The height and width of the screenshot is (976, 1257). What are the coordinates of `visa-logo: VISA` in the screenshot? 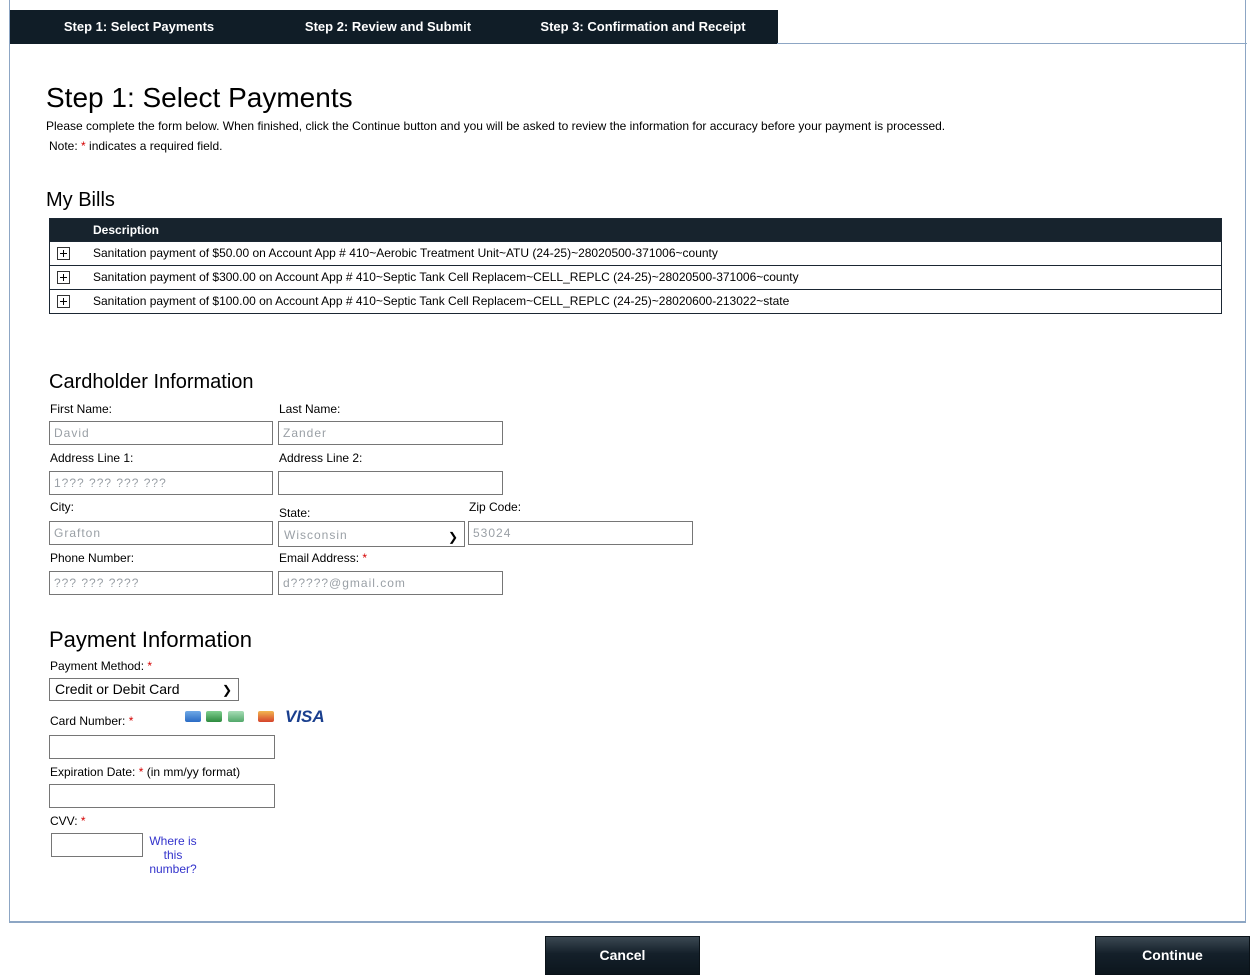 It's located at (305, 716).